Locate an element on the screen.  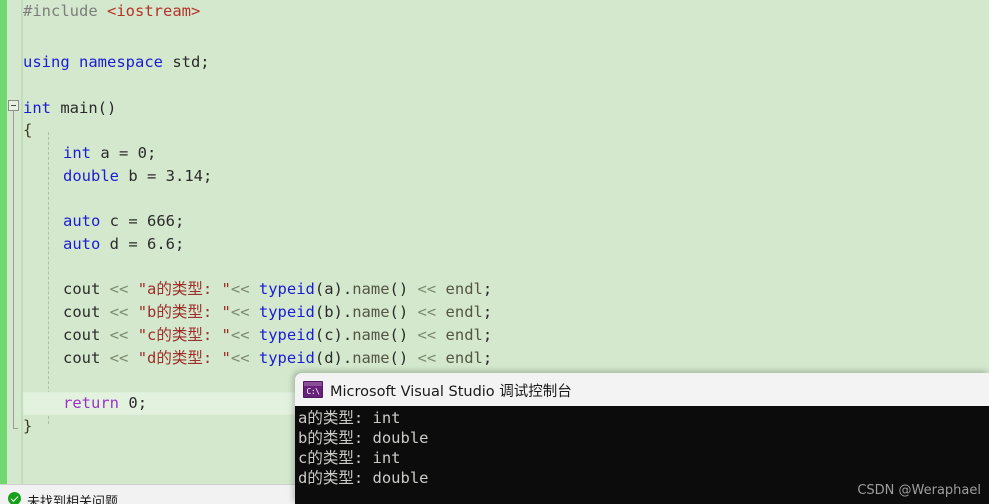
collapse-region-icon is located at coordinates (13, 105).